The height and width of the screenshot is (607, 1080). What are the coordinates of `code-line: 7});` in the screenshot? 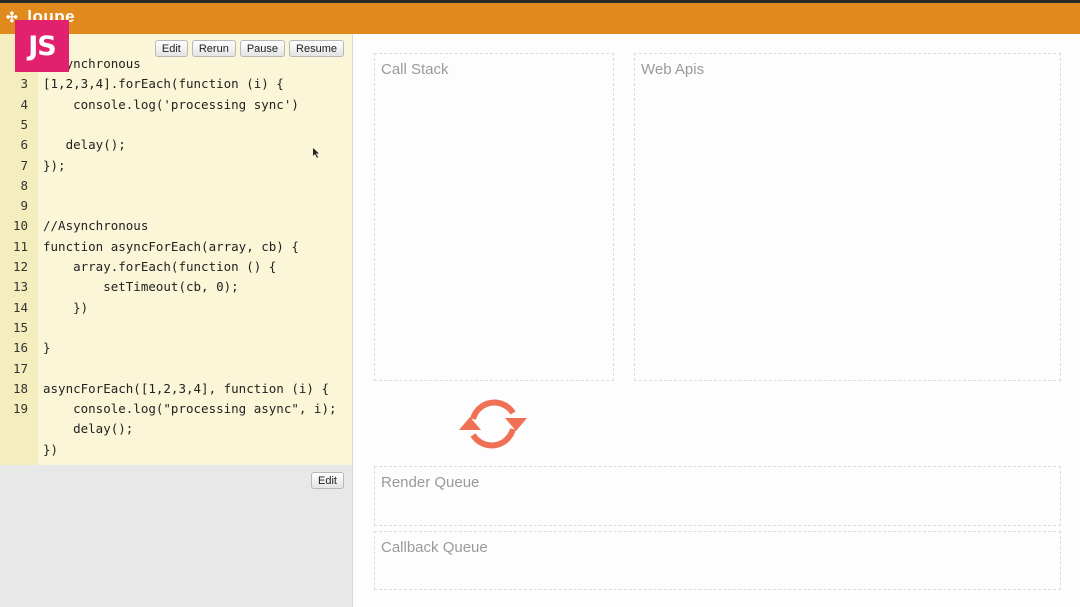 It's located at (176, 166).